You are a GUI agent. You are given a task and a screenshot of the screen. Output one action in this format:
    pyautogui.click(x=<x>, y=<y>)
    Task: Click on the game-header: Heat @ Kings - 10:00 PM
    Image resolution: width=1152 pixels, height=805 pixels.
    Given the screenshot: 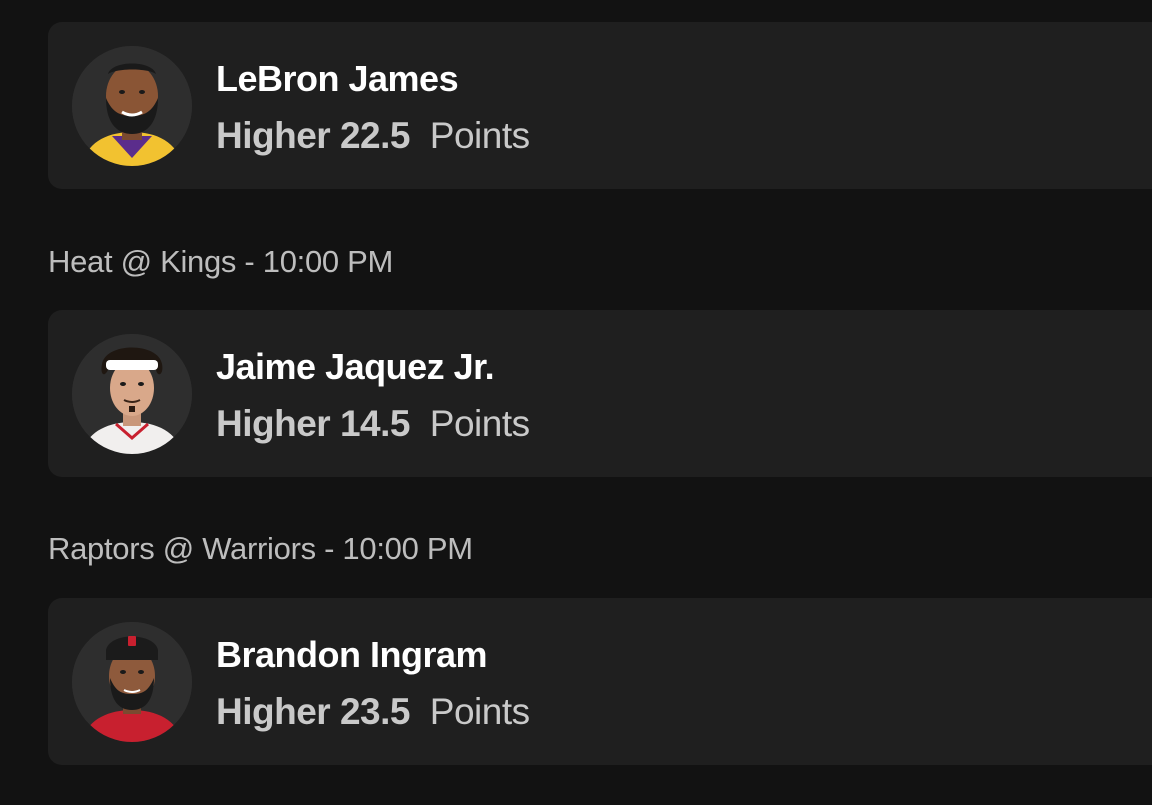 What is the action you would take?
    pyautogui.click(x=221, y=261)
    